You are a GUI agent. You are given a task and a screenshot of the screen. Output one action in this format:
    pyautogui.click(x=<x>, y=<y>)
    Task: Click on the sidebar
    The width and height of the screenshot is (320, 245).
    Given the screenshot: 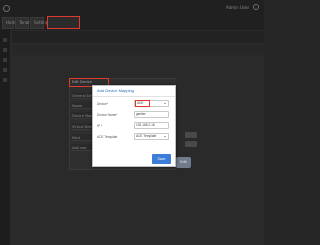 What is the action you would take?
    pyautogui.click(x=5, y=137)
    